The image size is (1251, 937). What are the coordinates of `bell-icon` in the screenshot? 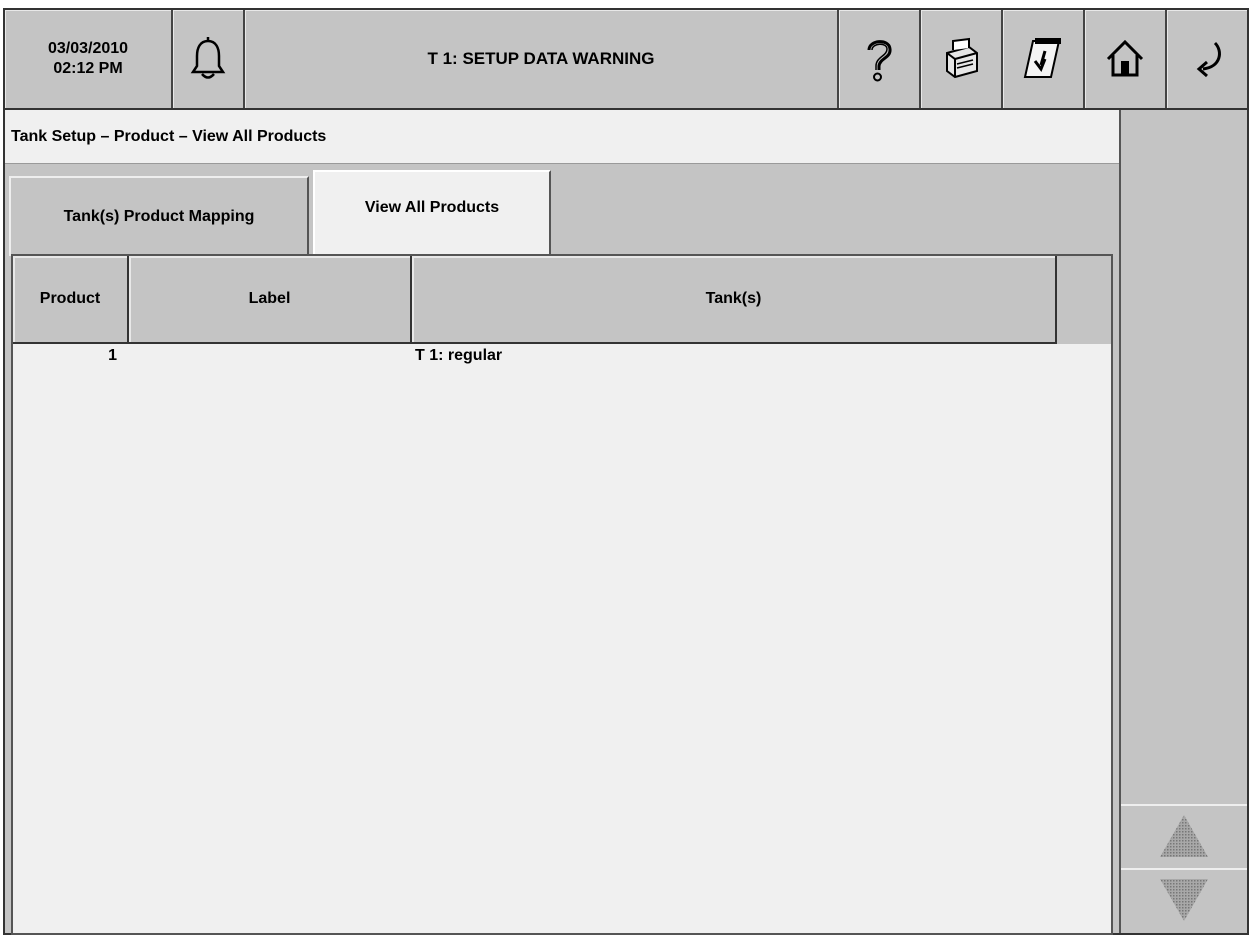 It's located at (208, 58).